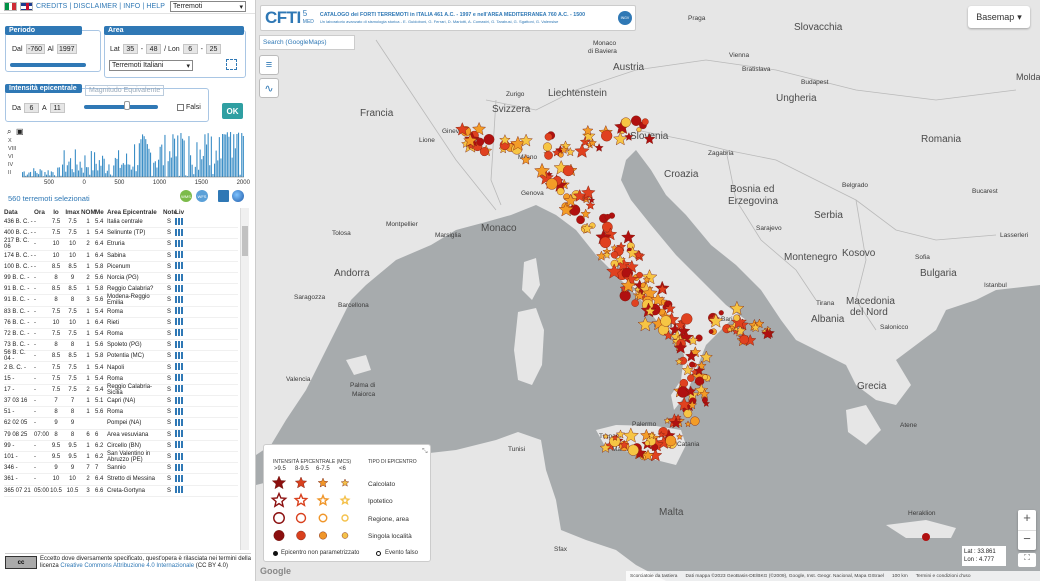 Image resolution: width=1040 pixels, height=581 pixels. What do you see at coordinates (269, 65) in the screenshot?
I see `layers-icon: ≡` at bounding box center [269, 65].